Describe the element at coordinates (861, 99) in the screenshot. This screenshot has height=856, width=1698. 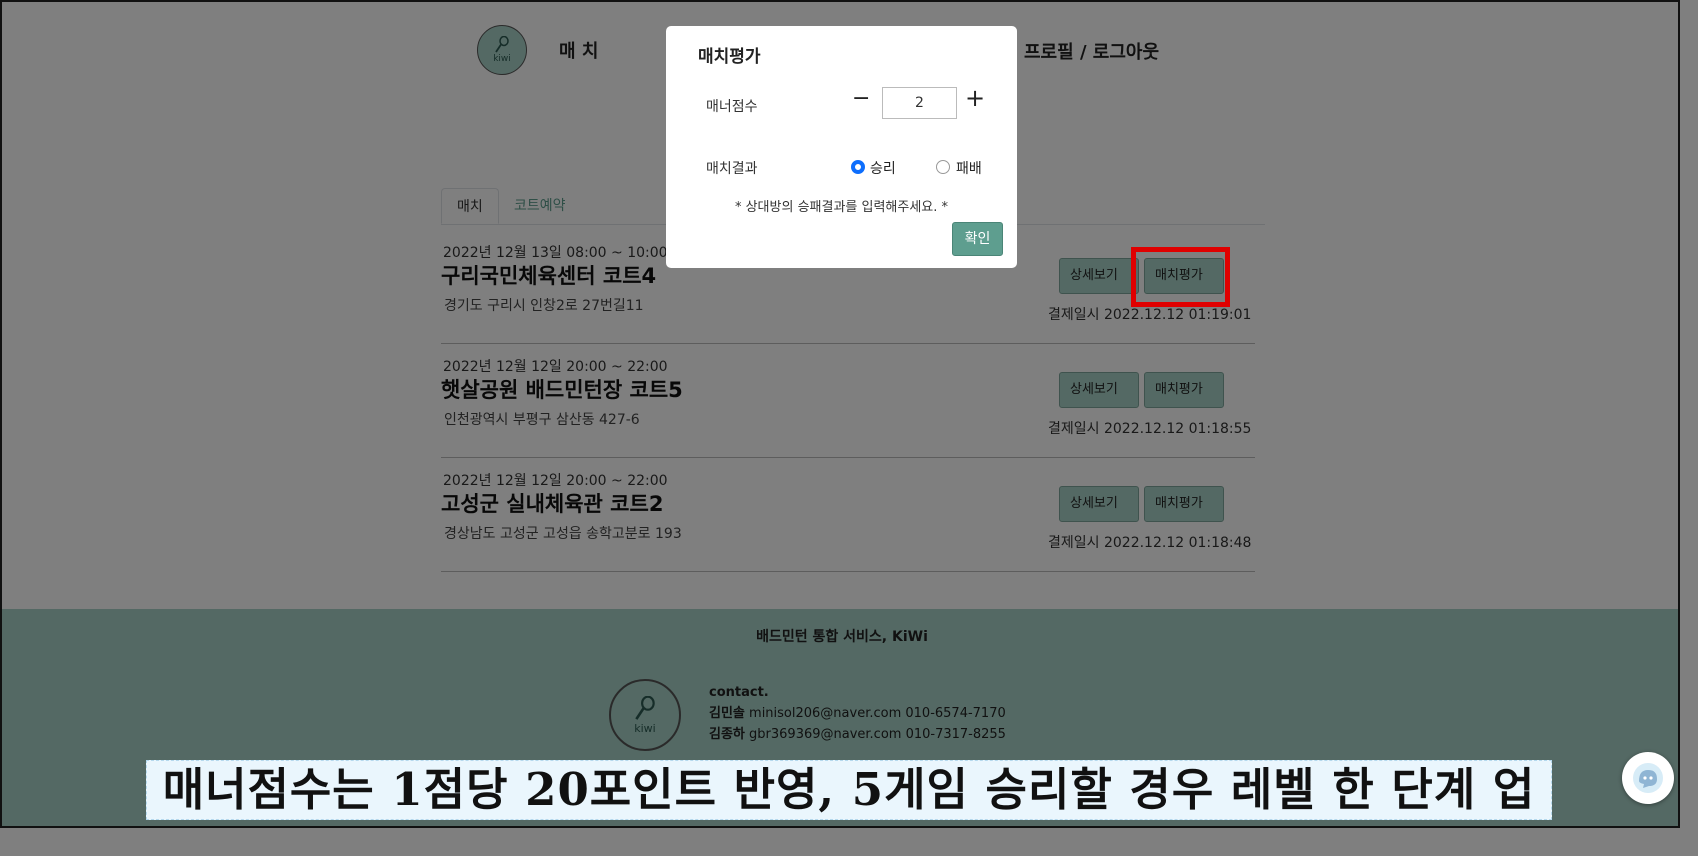
I see `decrement-button: −` at that location.